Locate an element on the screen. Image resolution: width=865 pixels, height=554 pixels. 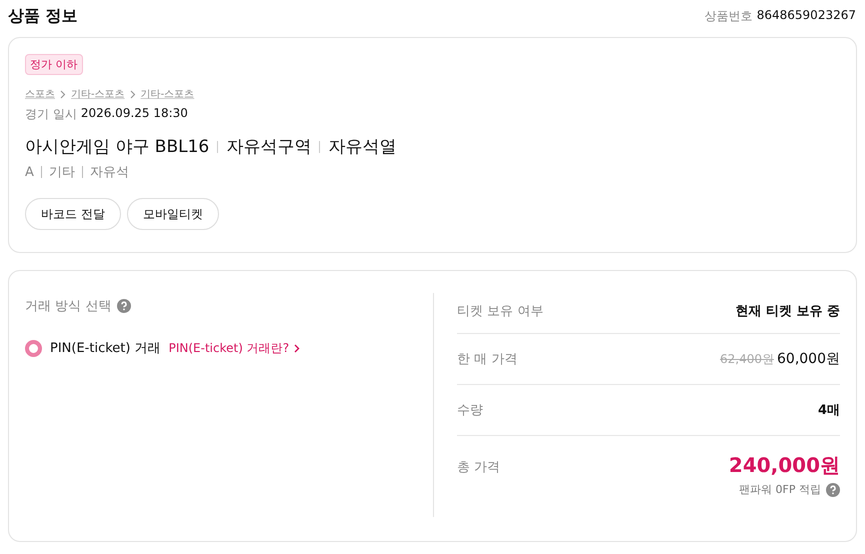
help-link: PIN(E-ticket) 거래란? is located at coordinates (234, 348).